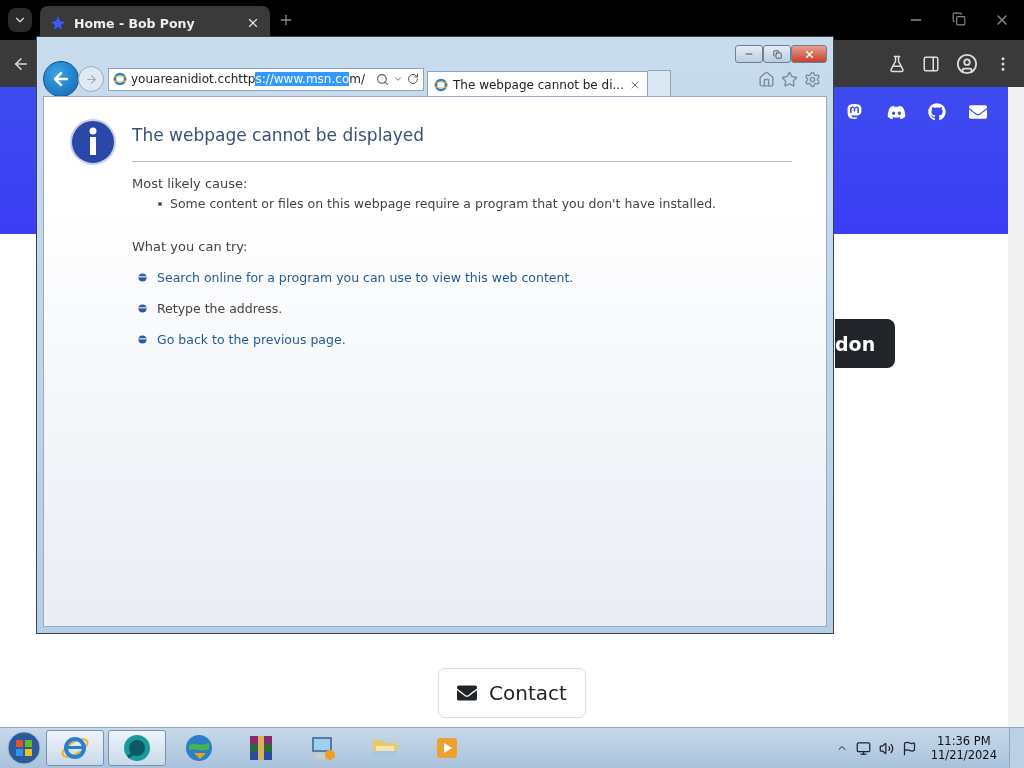  Describe the element at coordinates (963, 755) in the screenshot. I see `clock-date: 11/21/2024` at that location.